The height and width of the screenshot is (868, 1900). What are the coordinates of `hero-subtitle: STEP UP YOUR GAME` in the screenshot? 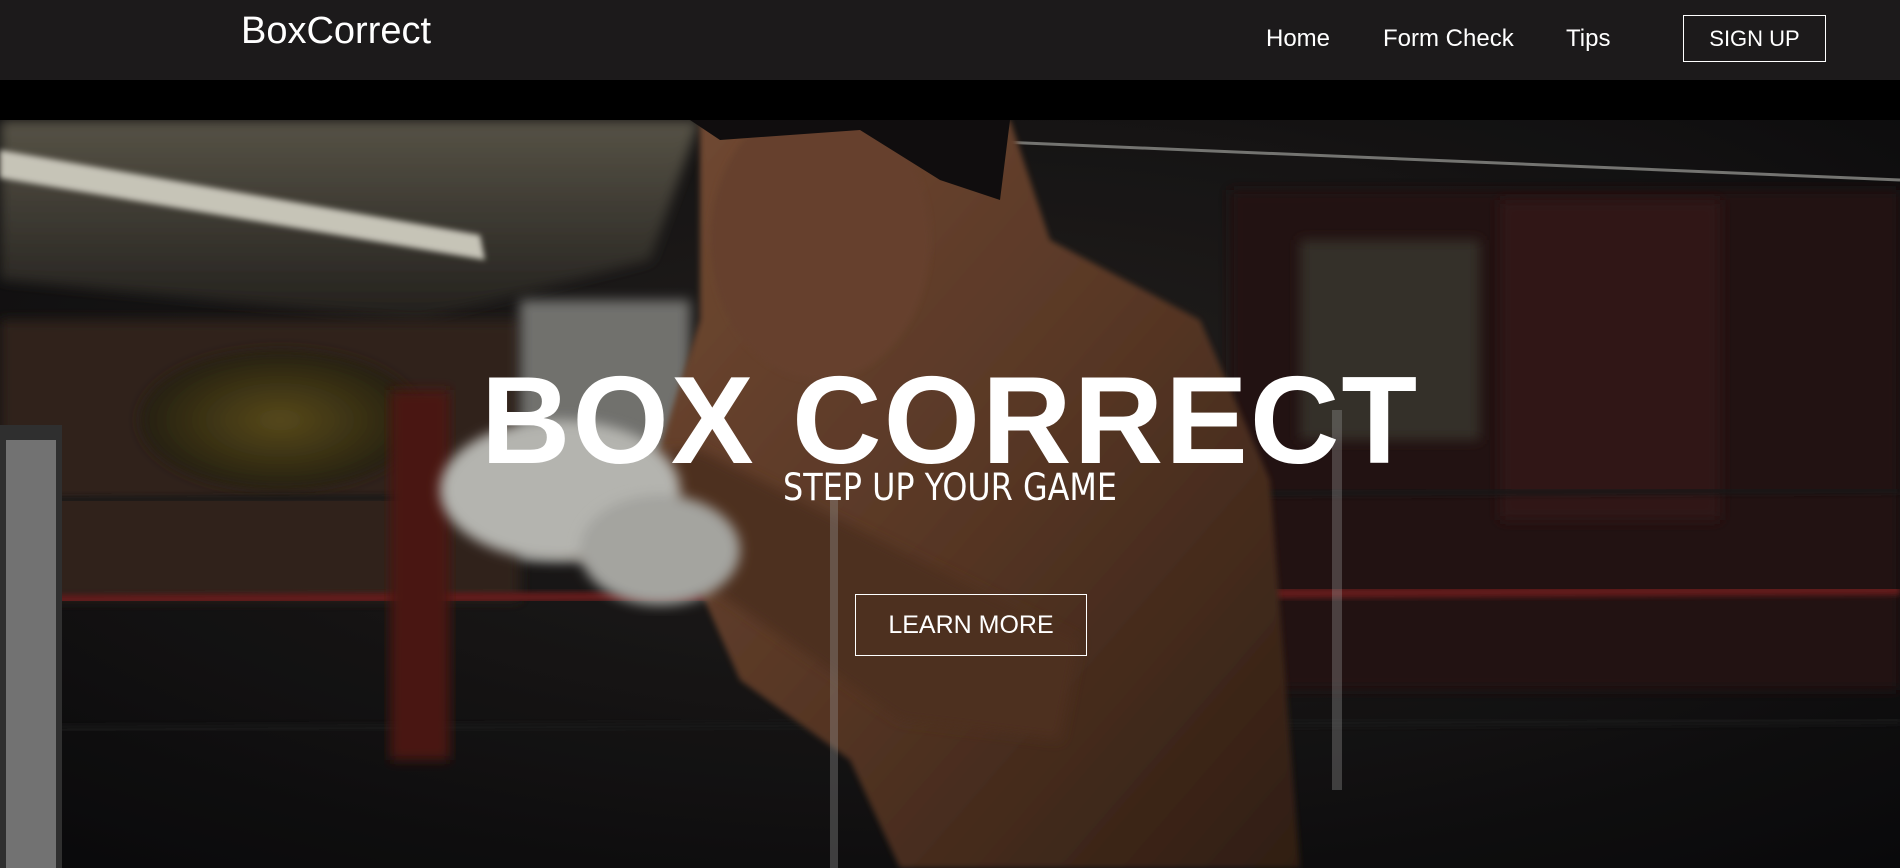 It's located at (950, 487).